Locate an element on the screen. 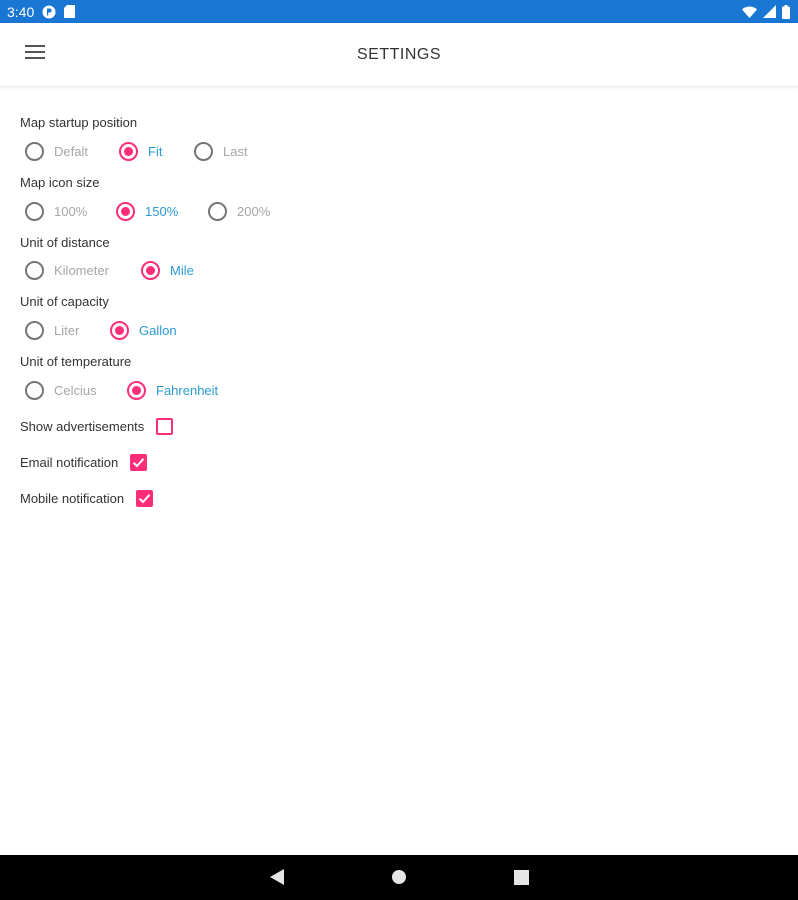 The width and height of the screenshot is (798, 900). capacity-label: Unit of capacity is located at coordinates (64, 301).